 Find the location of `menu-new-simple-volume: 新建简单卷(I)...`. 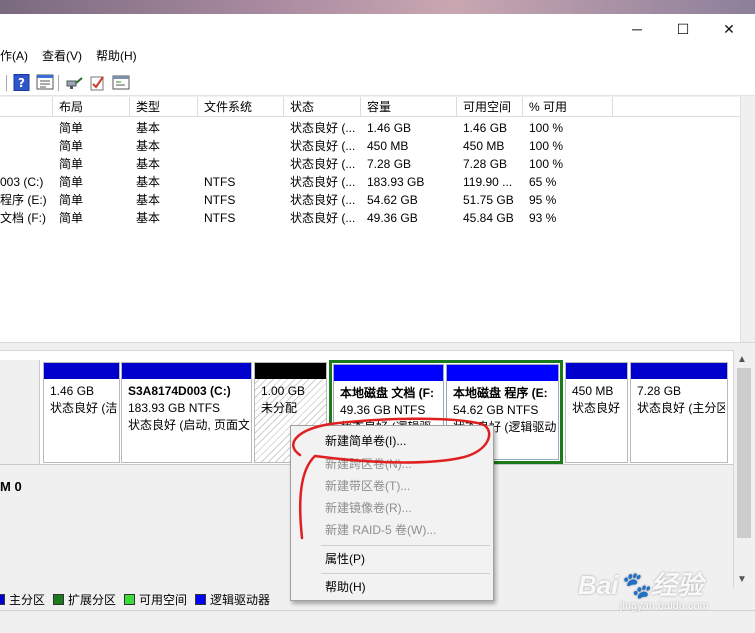

menu-new-simple-volume: 新建简单卷(I)... is located at coordinates (365, 441).